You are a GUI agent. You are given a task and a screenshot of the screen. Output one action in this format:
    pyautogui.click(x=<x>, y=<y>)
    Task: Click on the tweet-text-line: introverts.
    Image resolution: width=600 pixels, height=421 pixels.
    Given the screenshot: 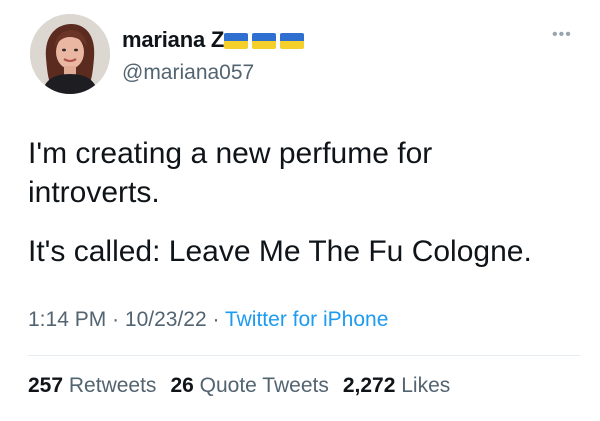 What is the action you would take?
    pyautogui.click(x=94, y=192)
    